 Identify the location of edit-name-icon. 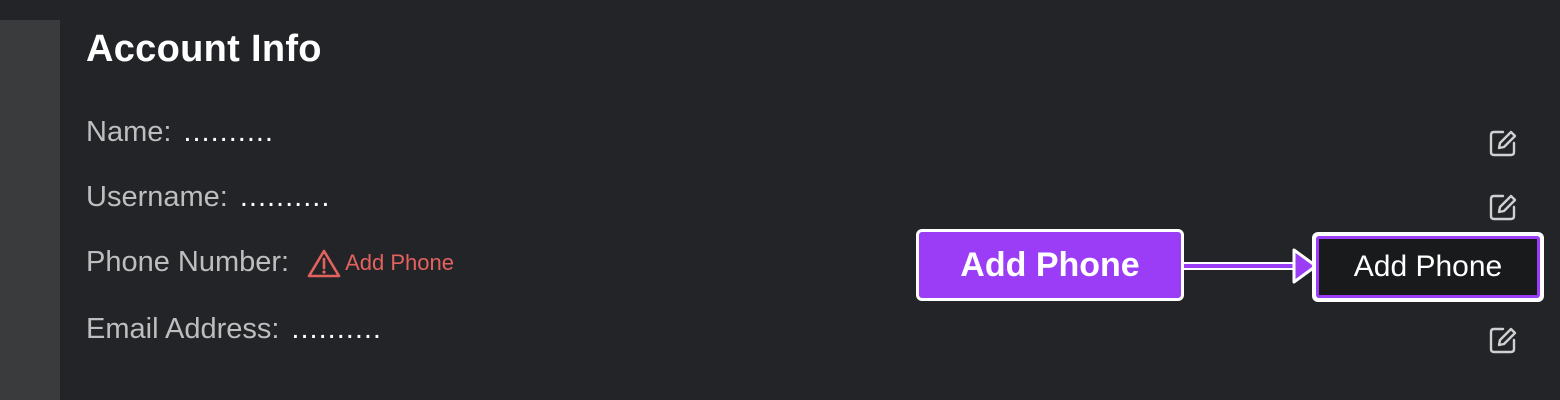
(1503, 143).